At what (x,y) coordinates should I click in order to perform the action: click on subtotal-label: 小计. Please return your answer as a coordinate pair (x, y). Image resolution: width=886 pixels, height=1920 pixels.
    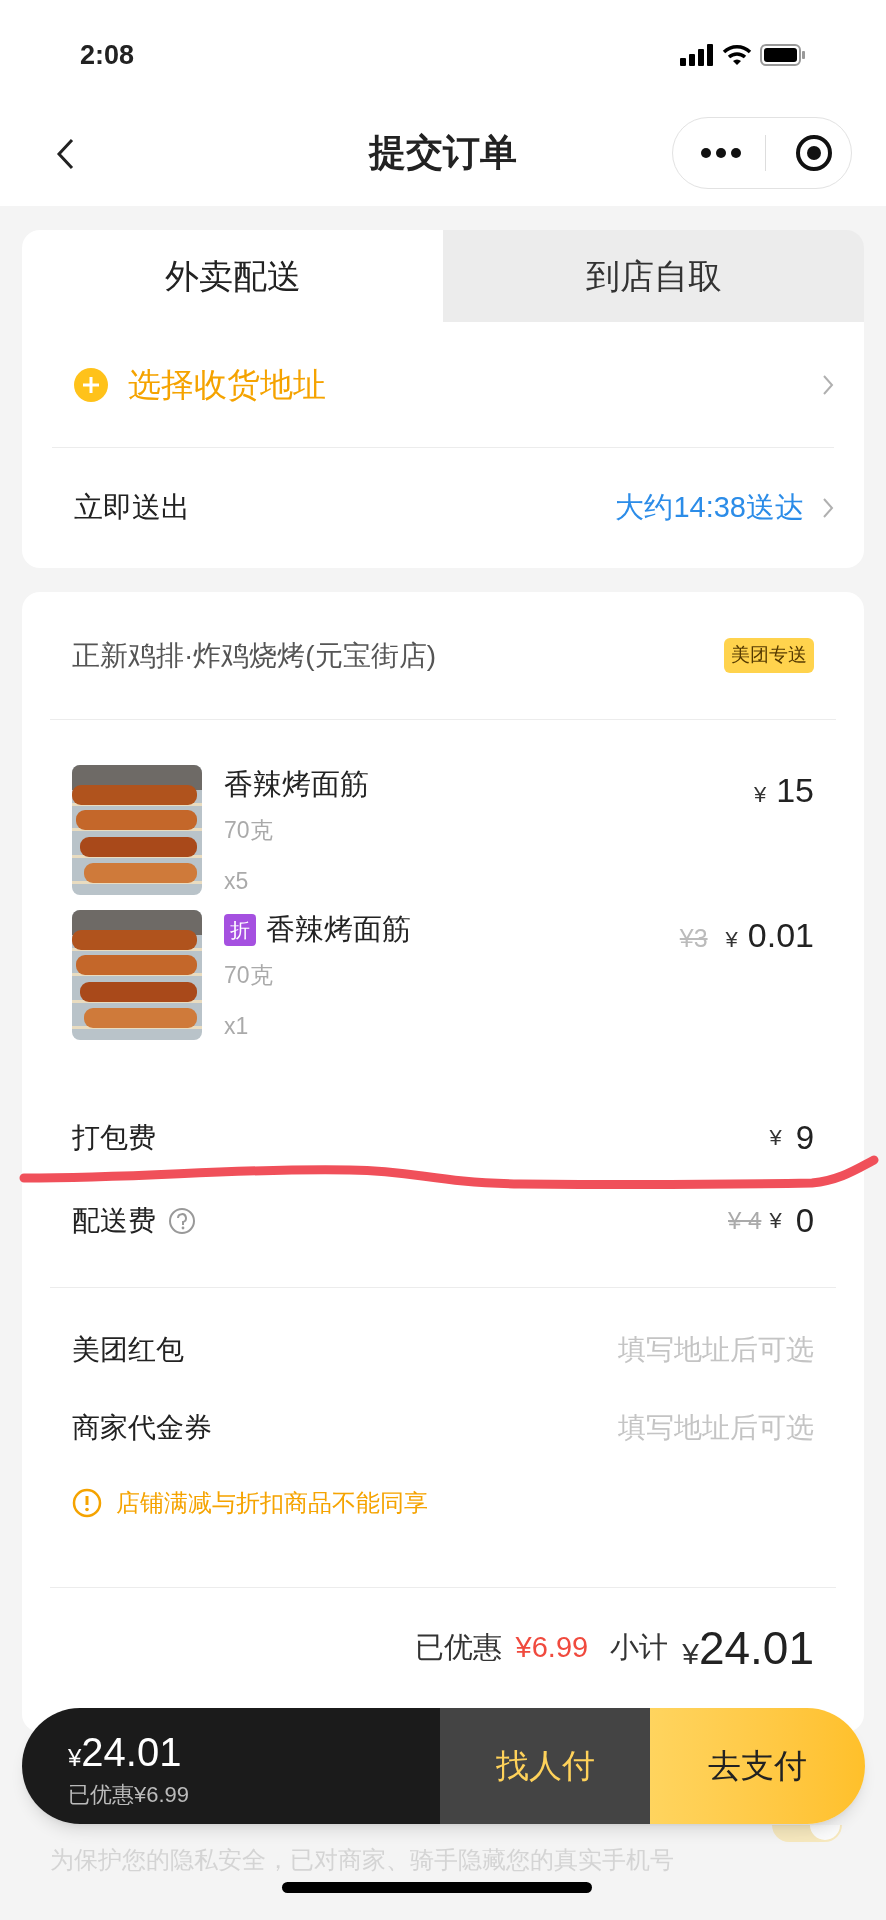
    Looking at the image, I should click on (639, 1648).